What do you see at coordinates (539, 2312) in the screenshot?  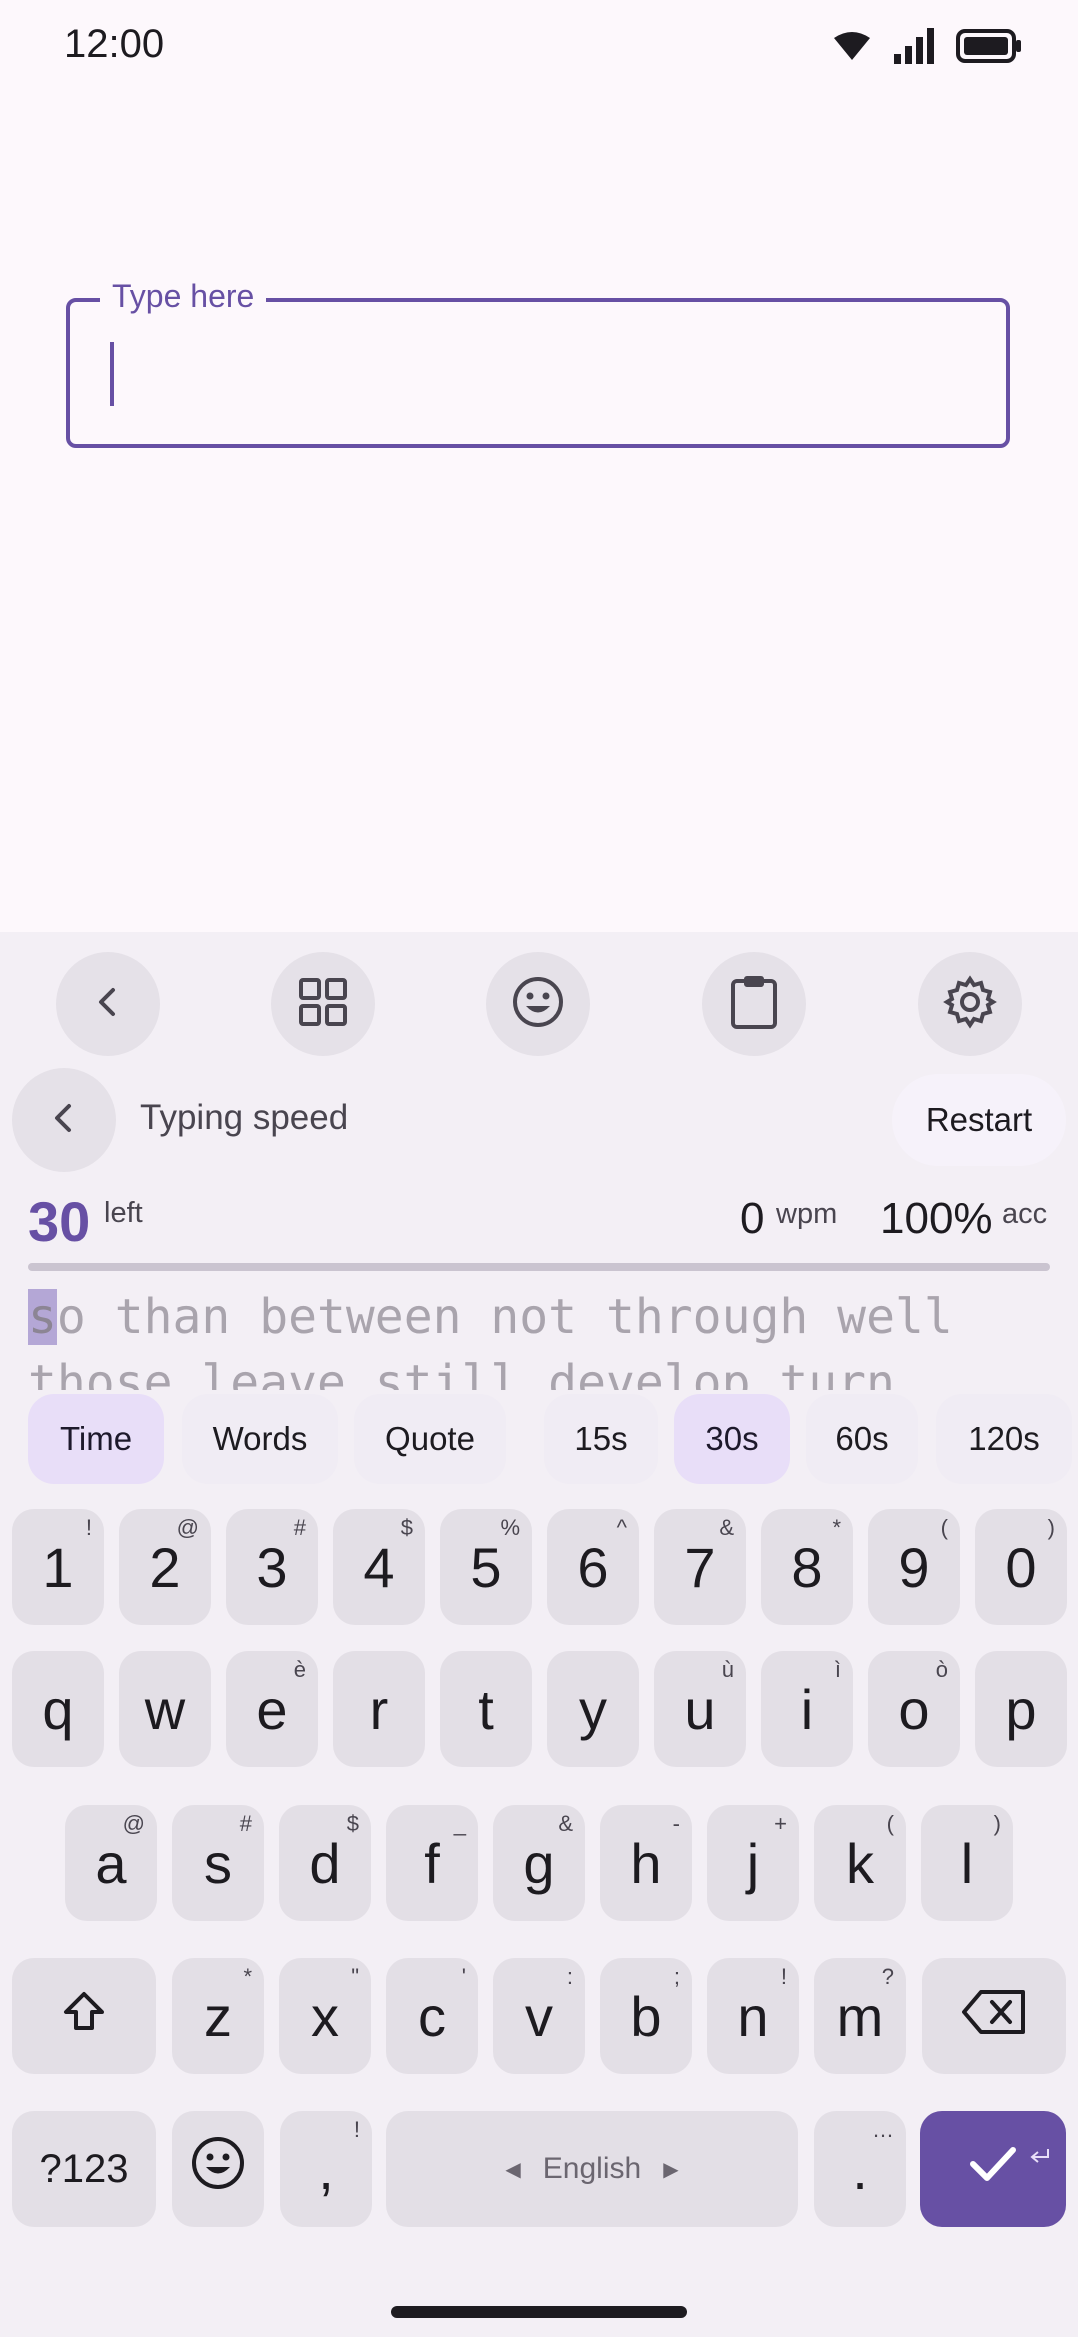 I see `home-indicator` at bounding box center [539, 2312].